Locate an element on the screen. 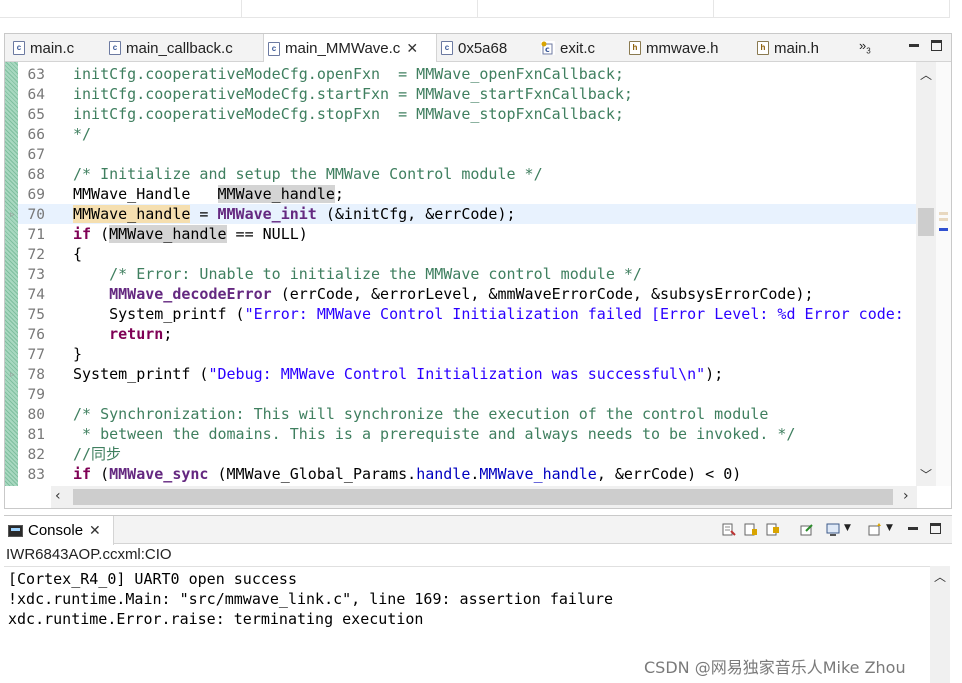 This screenshot has width=962, height=683. tab-mmwave-h: h mmwave.h is located at coordinates (689, 48).